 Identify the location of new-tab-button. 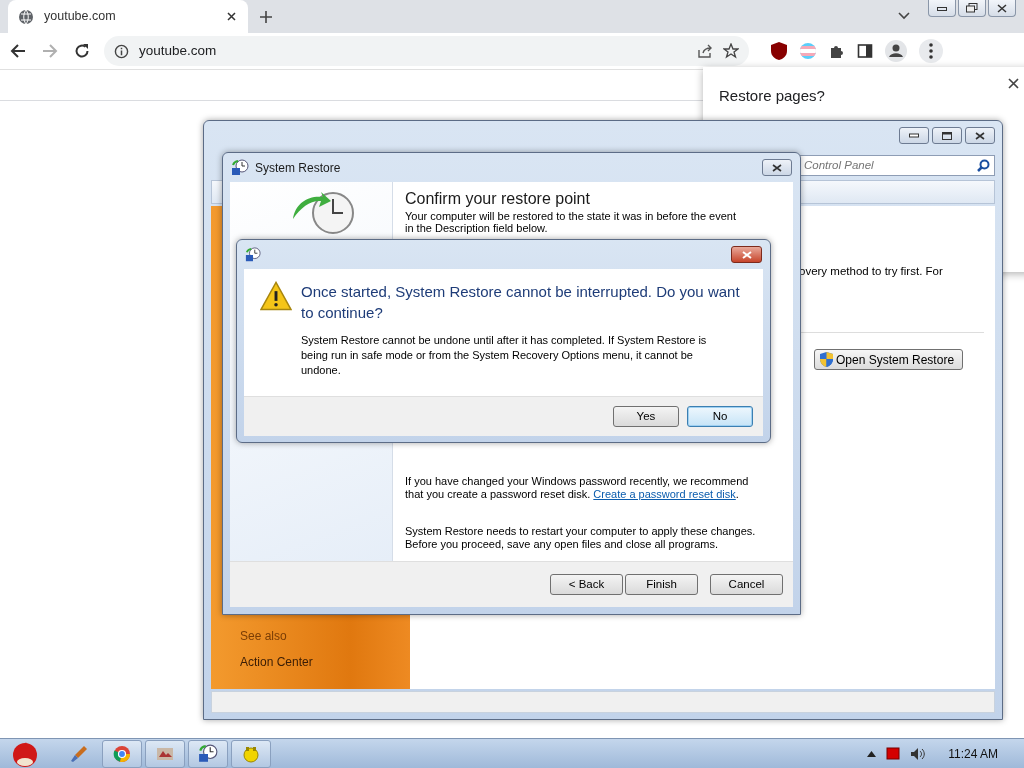
(266, 17).